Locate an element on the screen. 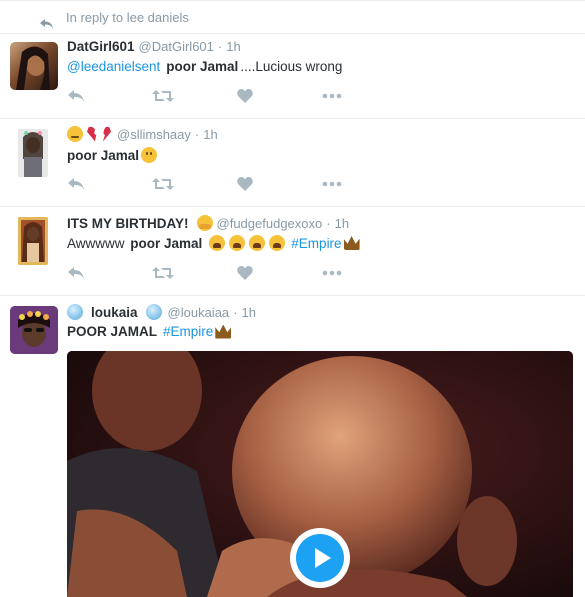 Image resolution: width=585 pixels, height=597 pixels. tweet-header: loukaia @loukaiaa · 1h is located at coordinates (161, 312).